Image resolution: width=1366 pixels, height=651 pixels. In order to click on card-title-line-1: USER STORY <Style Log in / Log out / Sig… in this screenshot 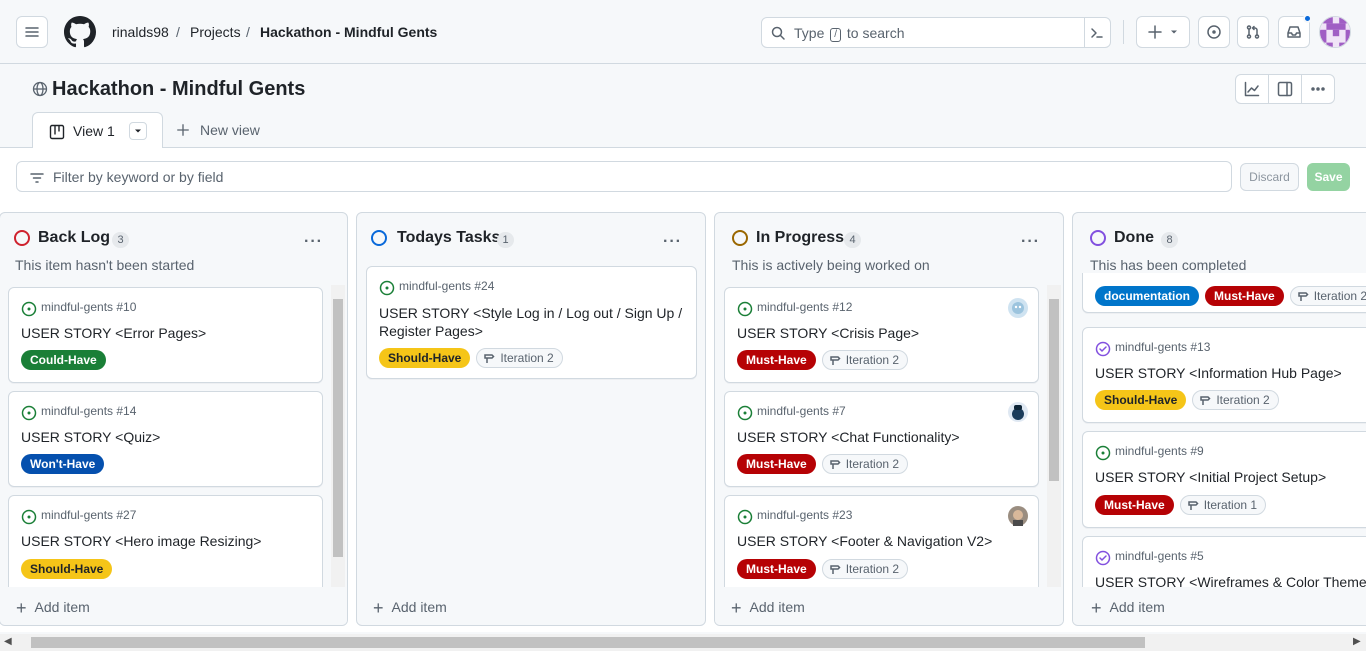, I will do `click(530, 313)`.